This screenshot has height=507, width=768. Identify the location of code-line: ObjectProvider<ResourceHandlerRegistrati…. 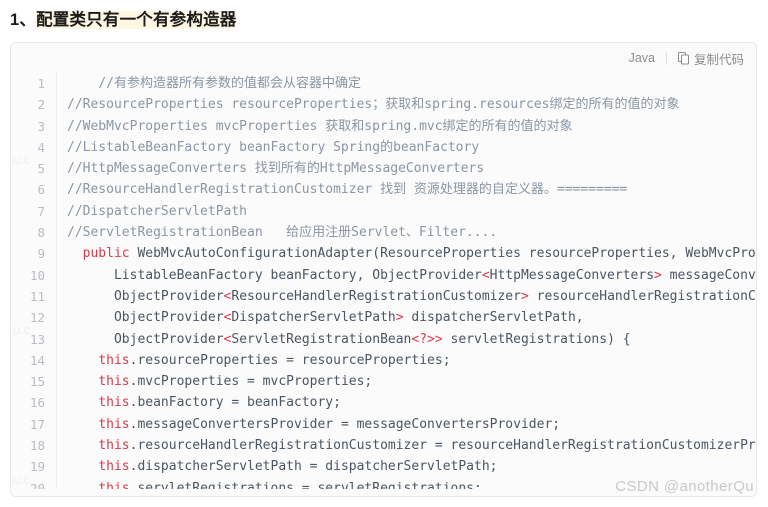
(411, 296).